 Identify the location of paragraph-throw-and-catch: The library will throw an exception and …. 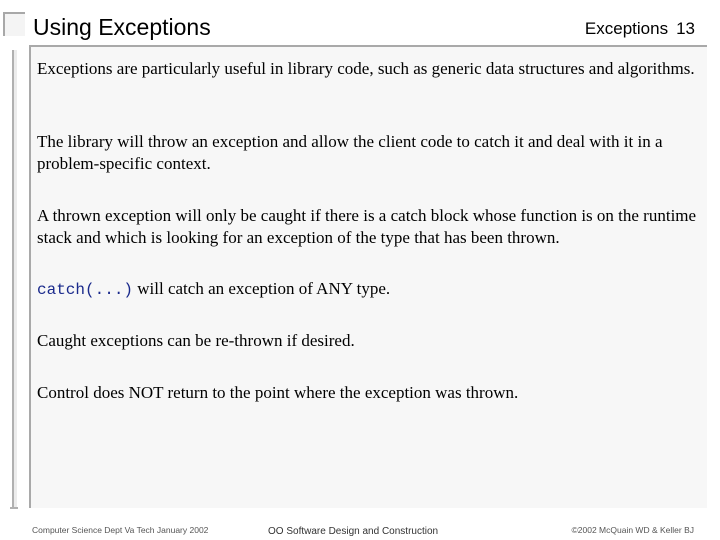
(350, 152).